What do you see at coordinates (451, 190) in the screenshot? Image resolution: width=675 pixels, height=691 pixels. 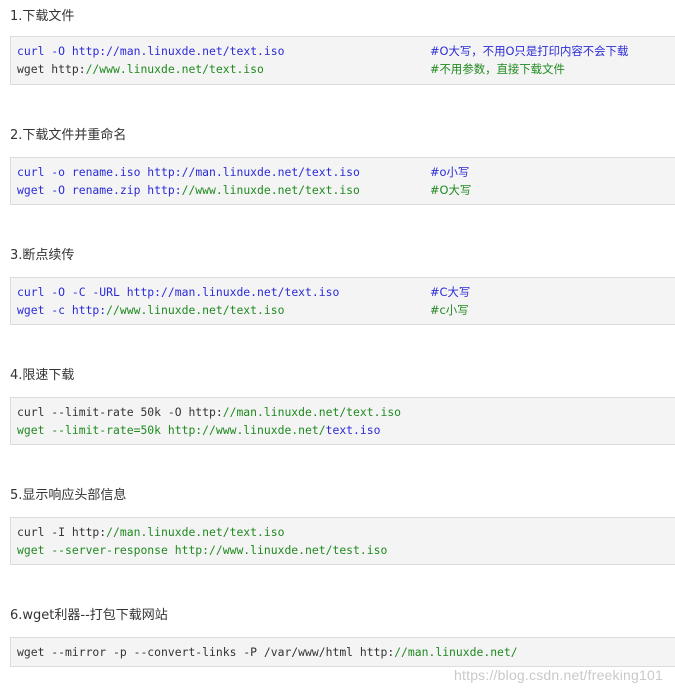 I see `code-comment: #O大写` at bounding box center [451, 190].